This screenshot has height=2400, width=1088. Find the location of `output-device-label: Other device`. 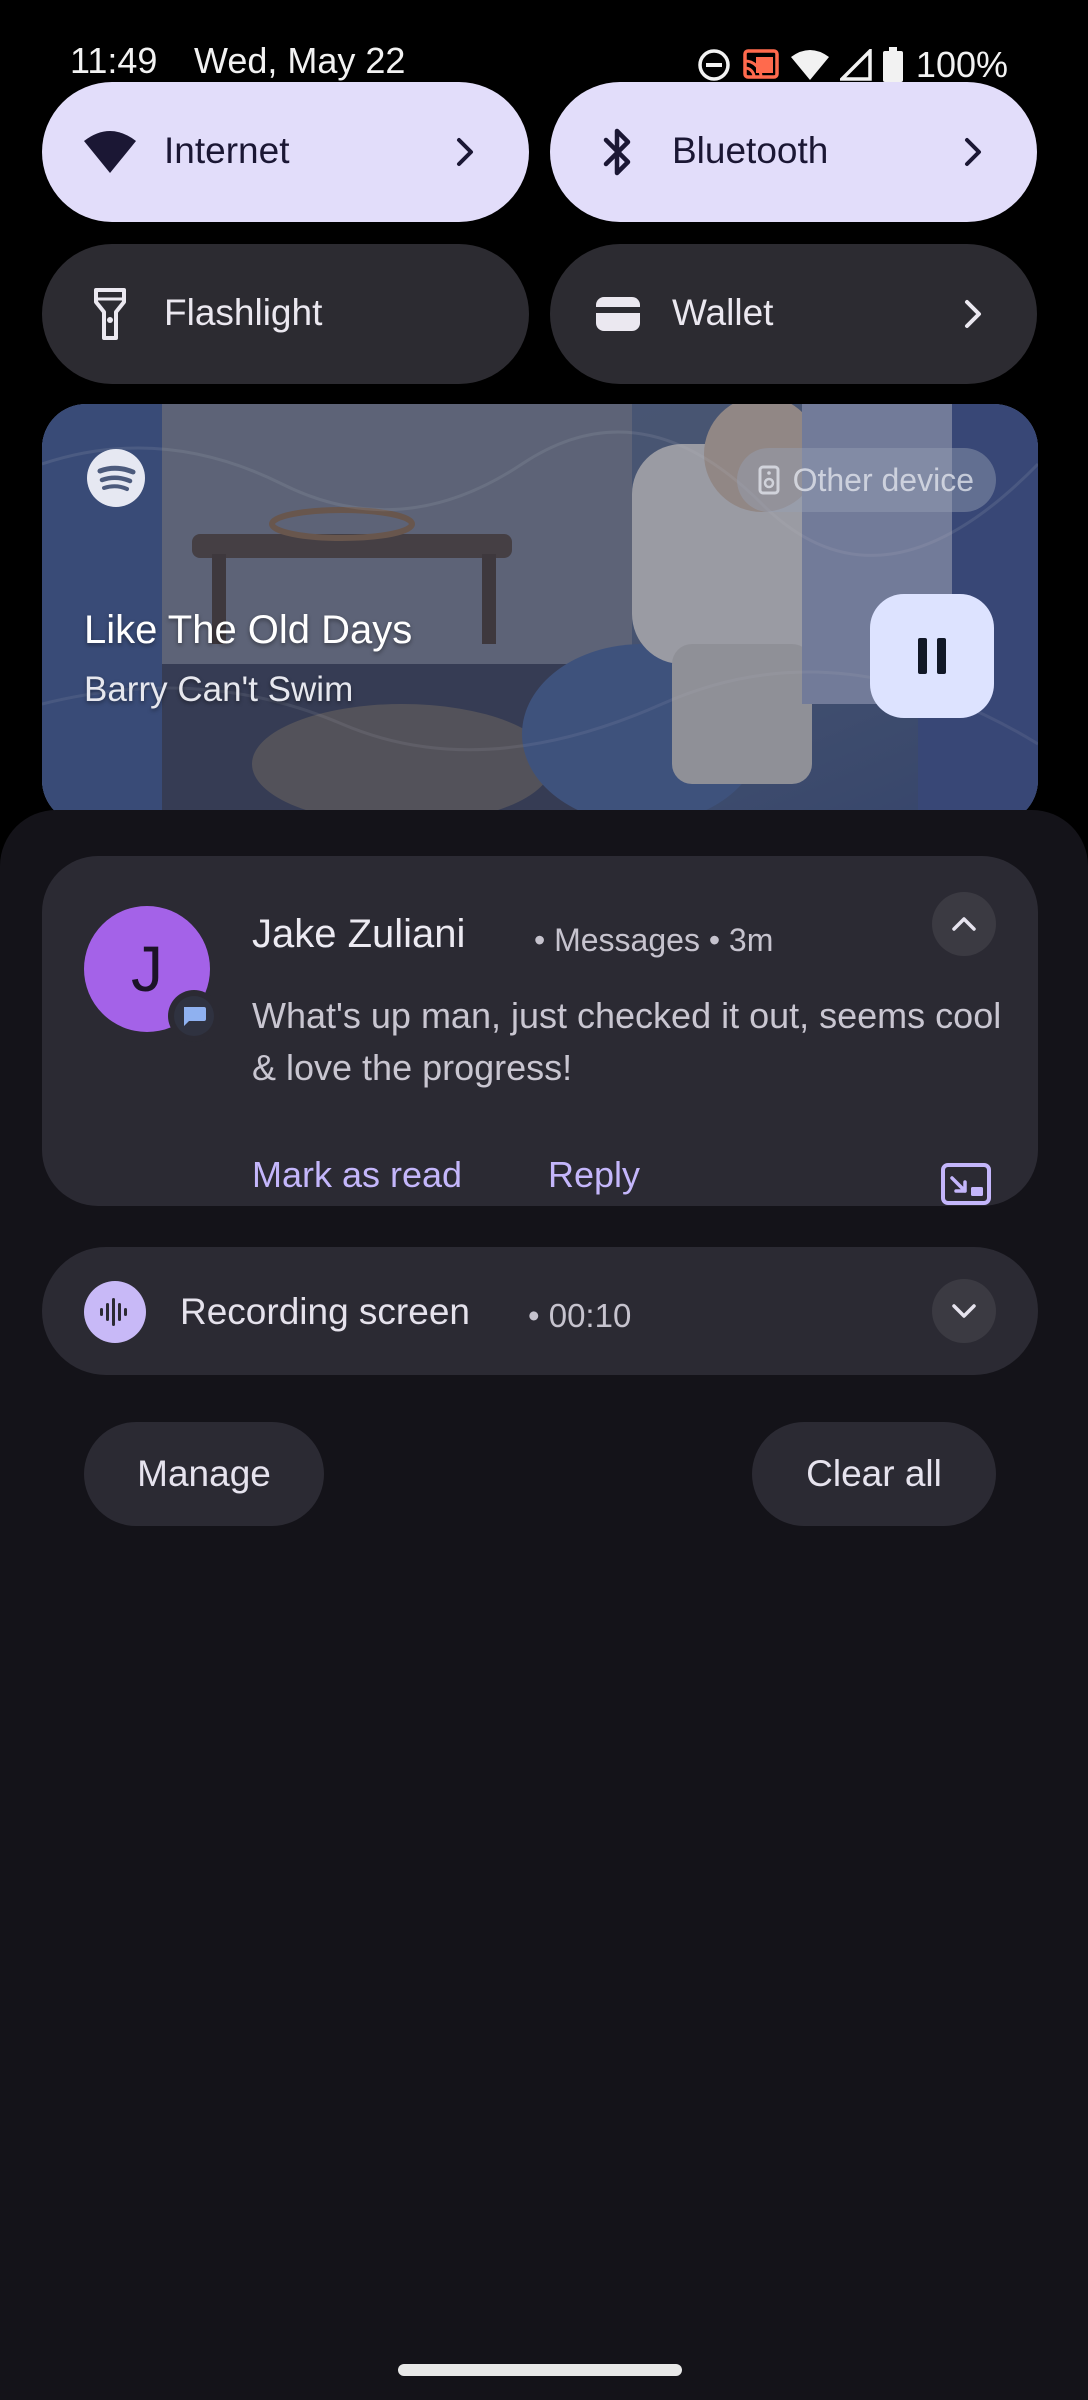

output-device-label: Other device is located at coordinates (883, 479).